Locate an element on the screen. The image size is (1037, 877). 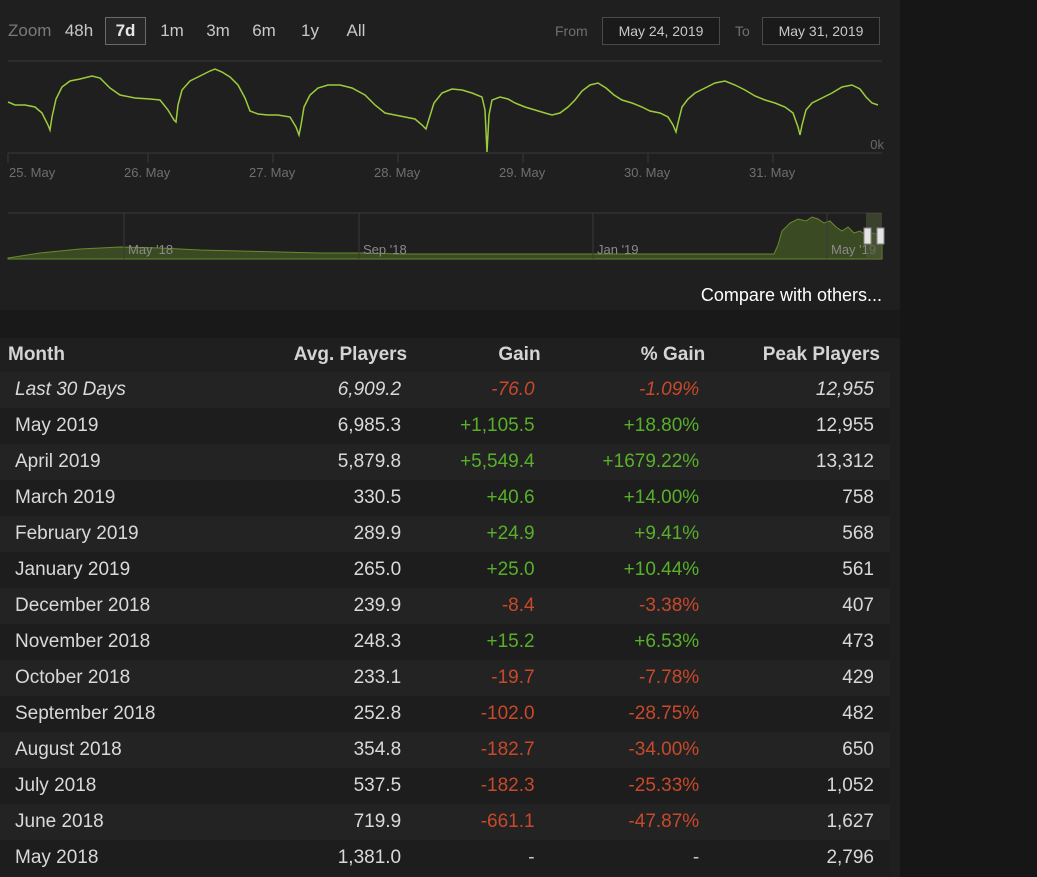
month-cell: November 2018 is located at coordinates (83, 641).